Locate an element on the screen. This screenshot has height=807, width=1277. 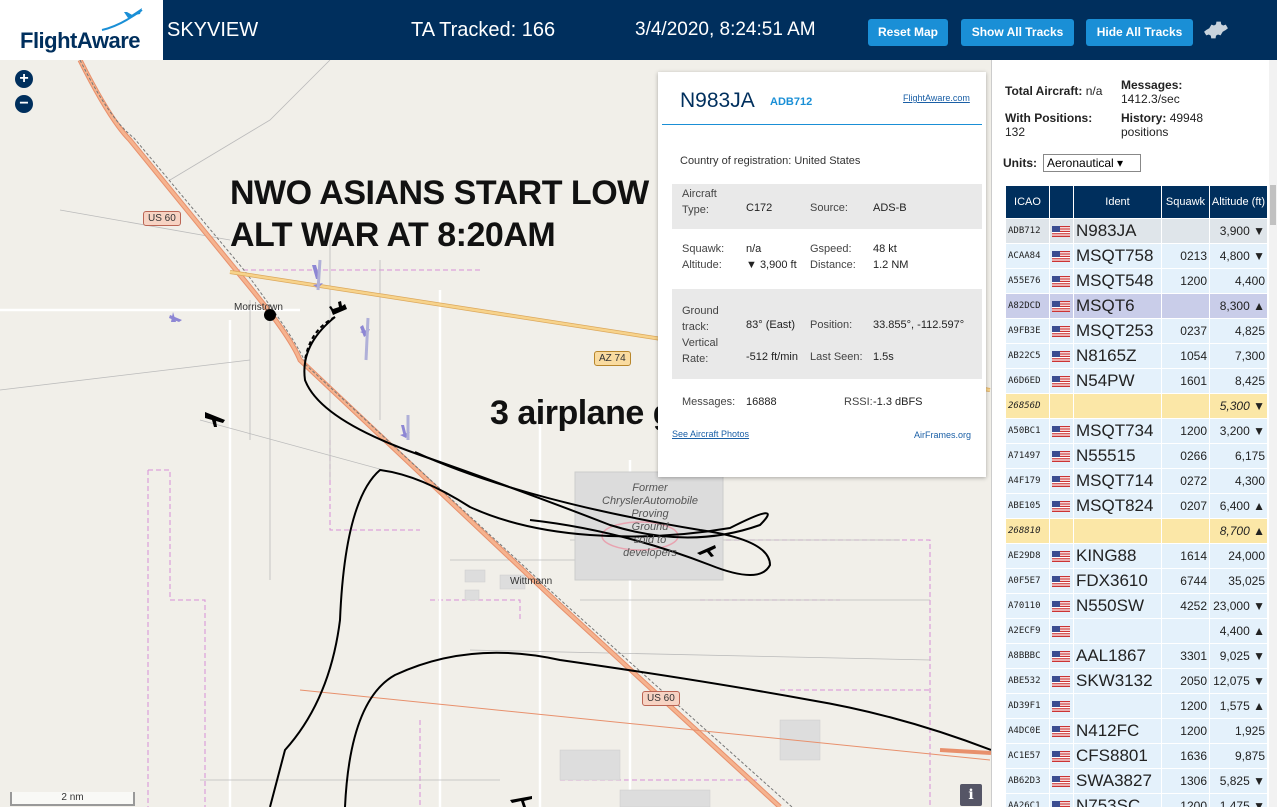
aircraft-row: A50BC1 MSQT734 1200 3,200 ▼ is located at coordinates (1136, 431).